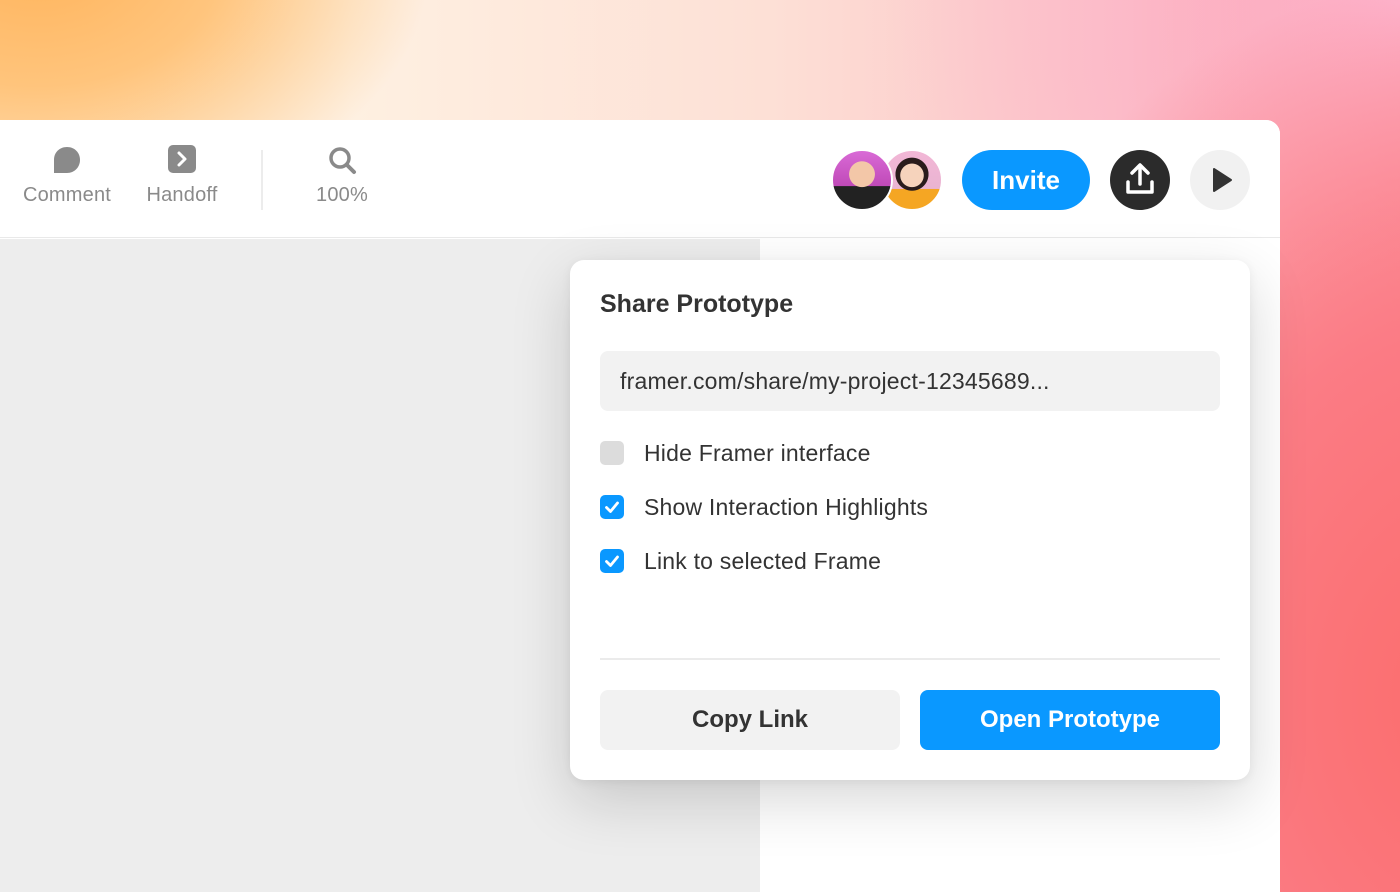 This screenshot has height=892, width=1400. Describe the element at coordinates (342, 160) in the screenshot. I see `search-icon` at that location.